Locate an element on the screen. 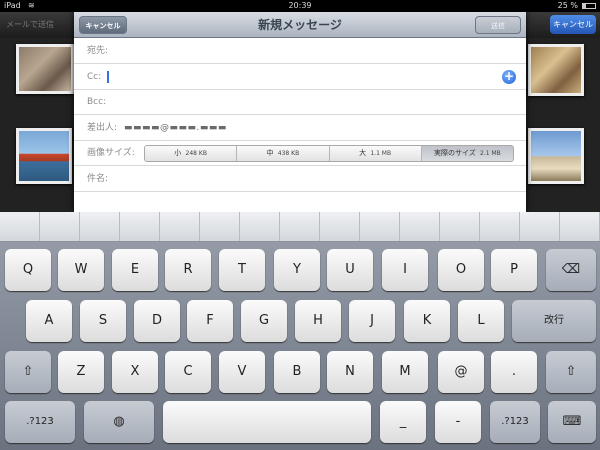 The width and height of the screenshot is (600, 450). return-button: 改行 is located at coordinates (554, 321).